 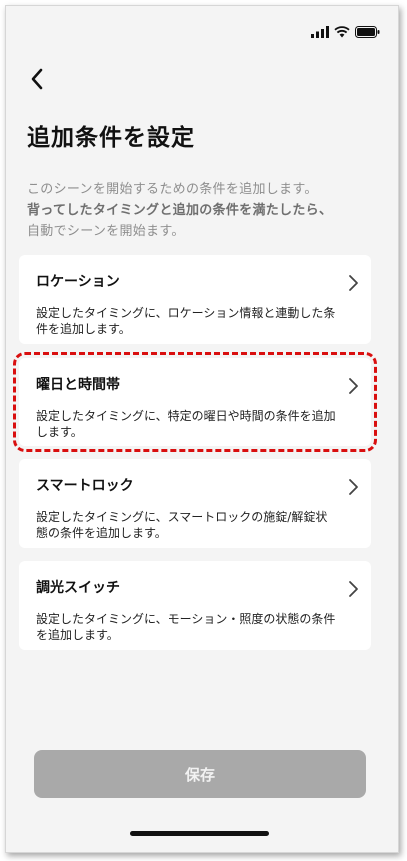 What do you see at coordinates (78, 282) in the screenshot?
I see `condition-title: ロケーション` at bounding box center [78, 282].